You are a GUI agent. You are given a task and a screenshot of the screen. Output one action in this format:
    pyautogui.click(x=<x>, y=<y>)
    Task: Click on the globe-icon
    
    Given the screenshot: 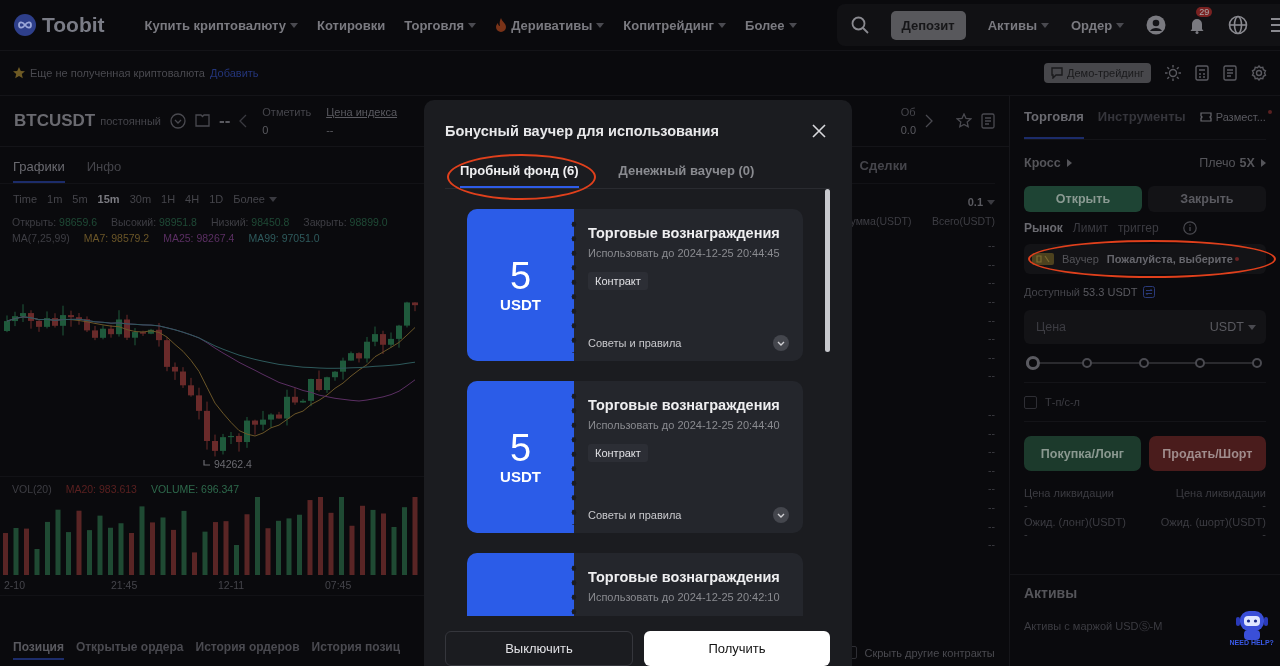 What is the action you would take?
    pyautogui.click(x=1238, y=25)
    